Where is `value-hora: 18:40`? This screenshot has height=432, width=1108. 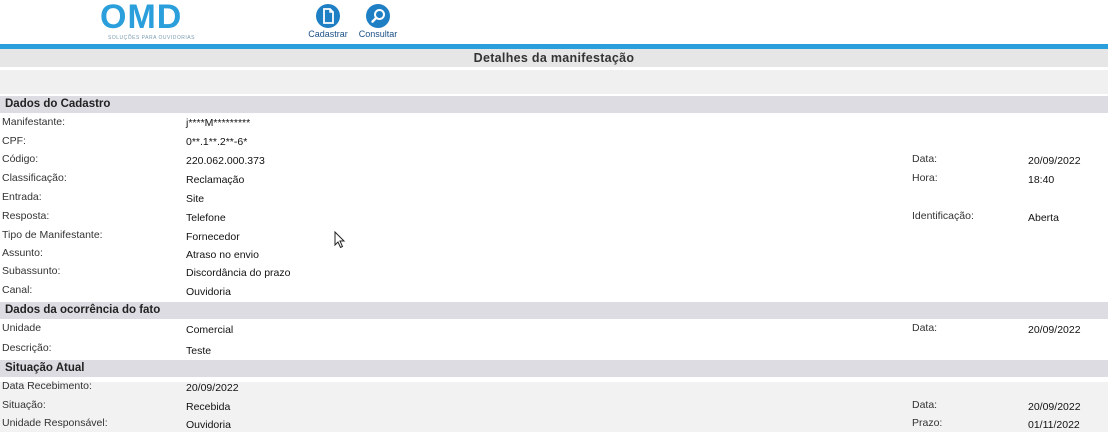 value-hora: 18:40 is located at coordinates (1041, 180).